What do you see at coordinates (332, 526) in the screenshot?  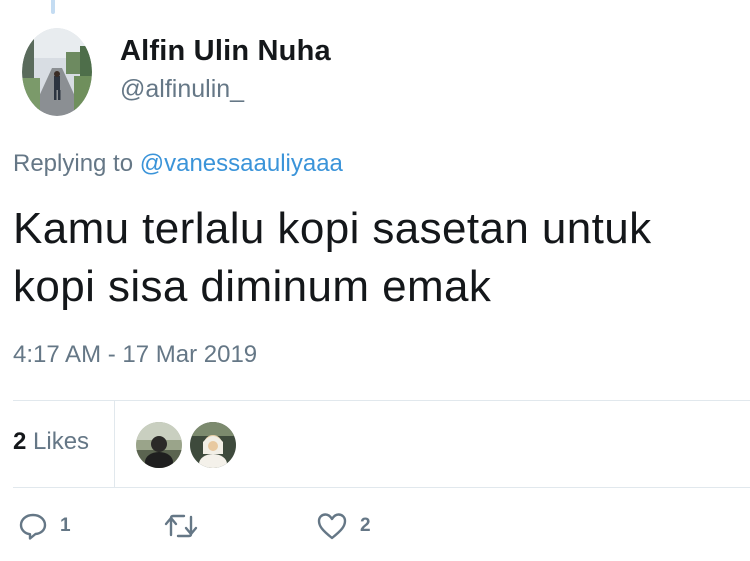 I see `heart-icon` at bounding box center [332, 526].